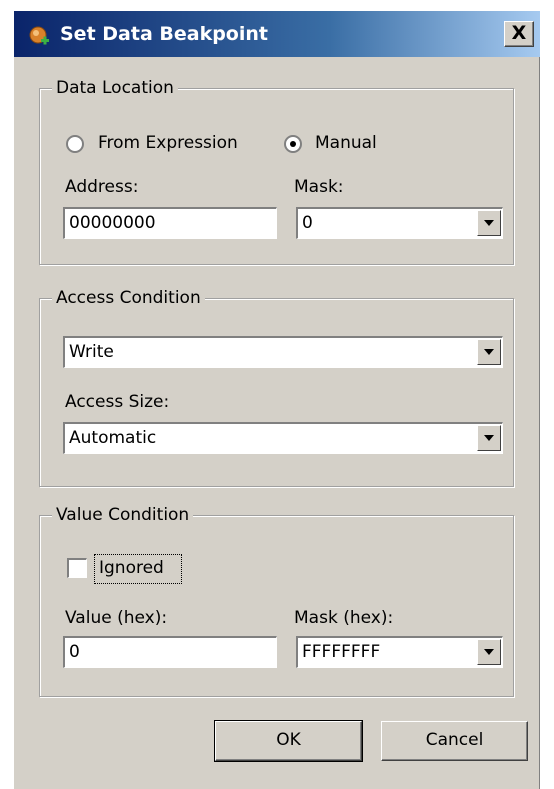 The image size is (554, 789). I want to click on access-size-label: Access Size:, so click(117, 402).